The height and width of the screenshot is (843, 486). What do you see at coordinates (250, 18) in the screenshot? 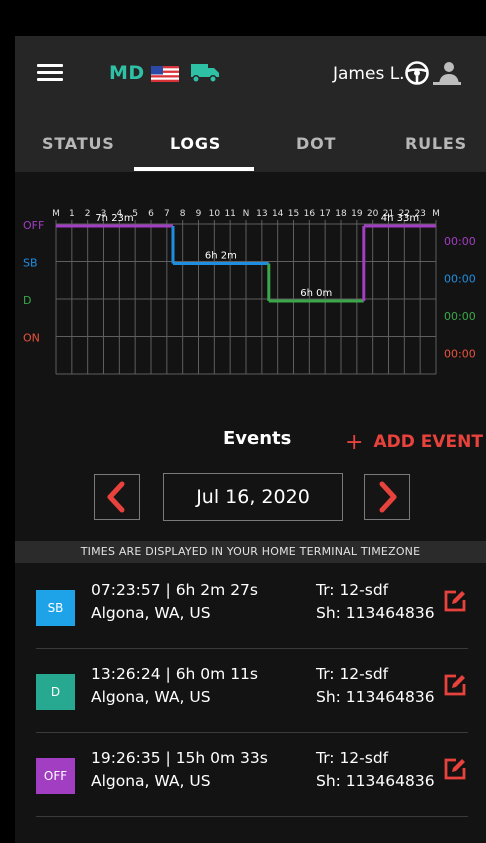
I see `device-status-bar` at bounding box center [250, 18].